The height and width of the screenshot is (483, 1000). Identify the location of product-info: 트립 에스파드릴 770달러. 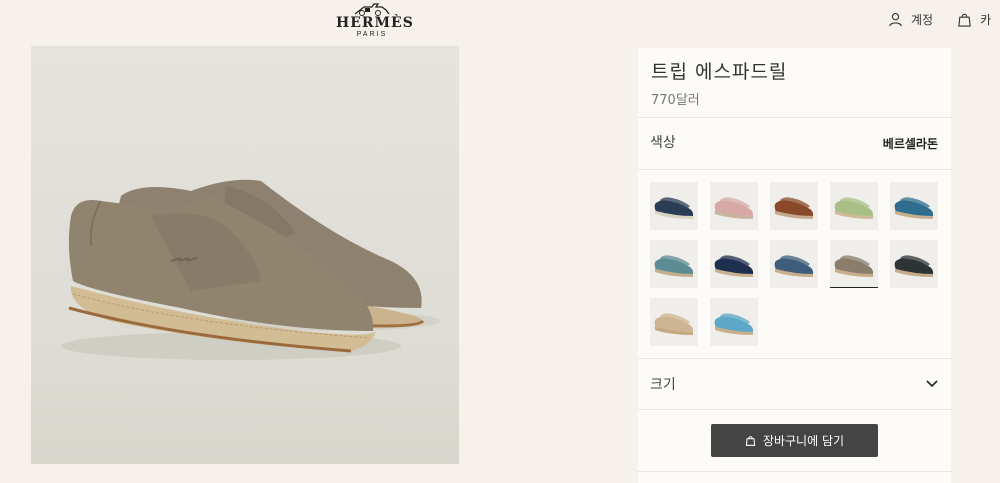
(794, 83).